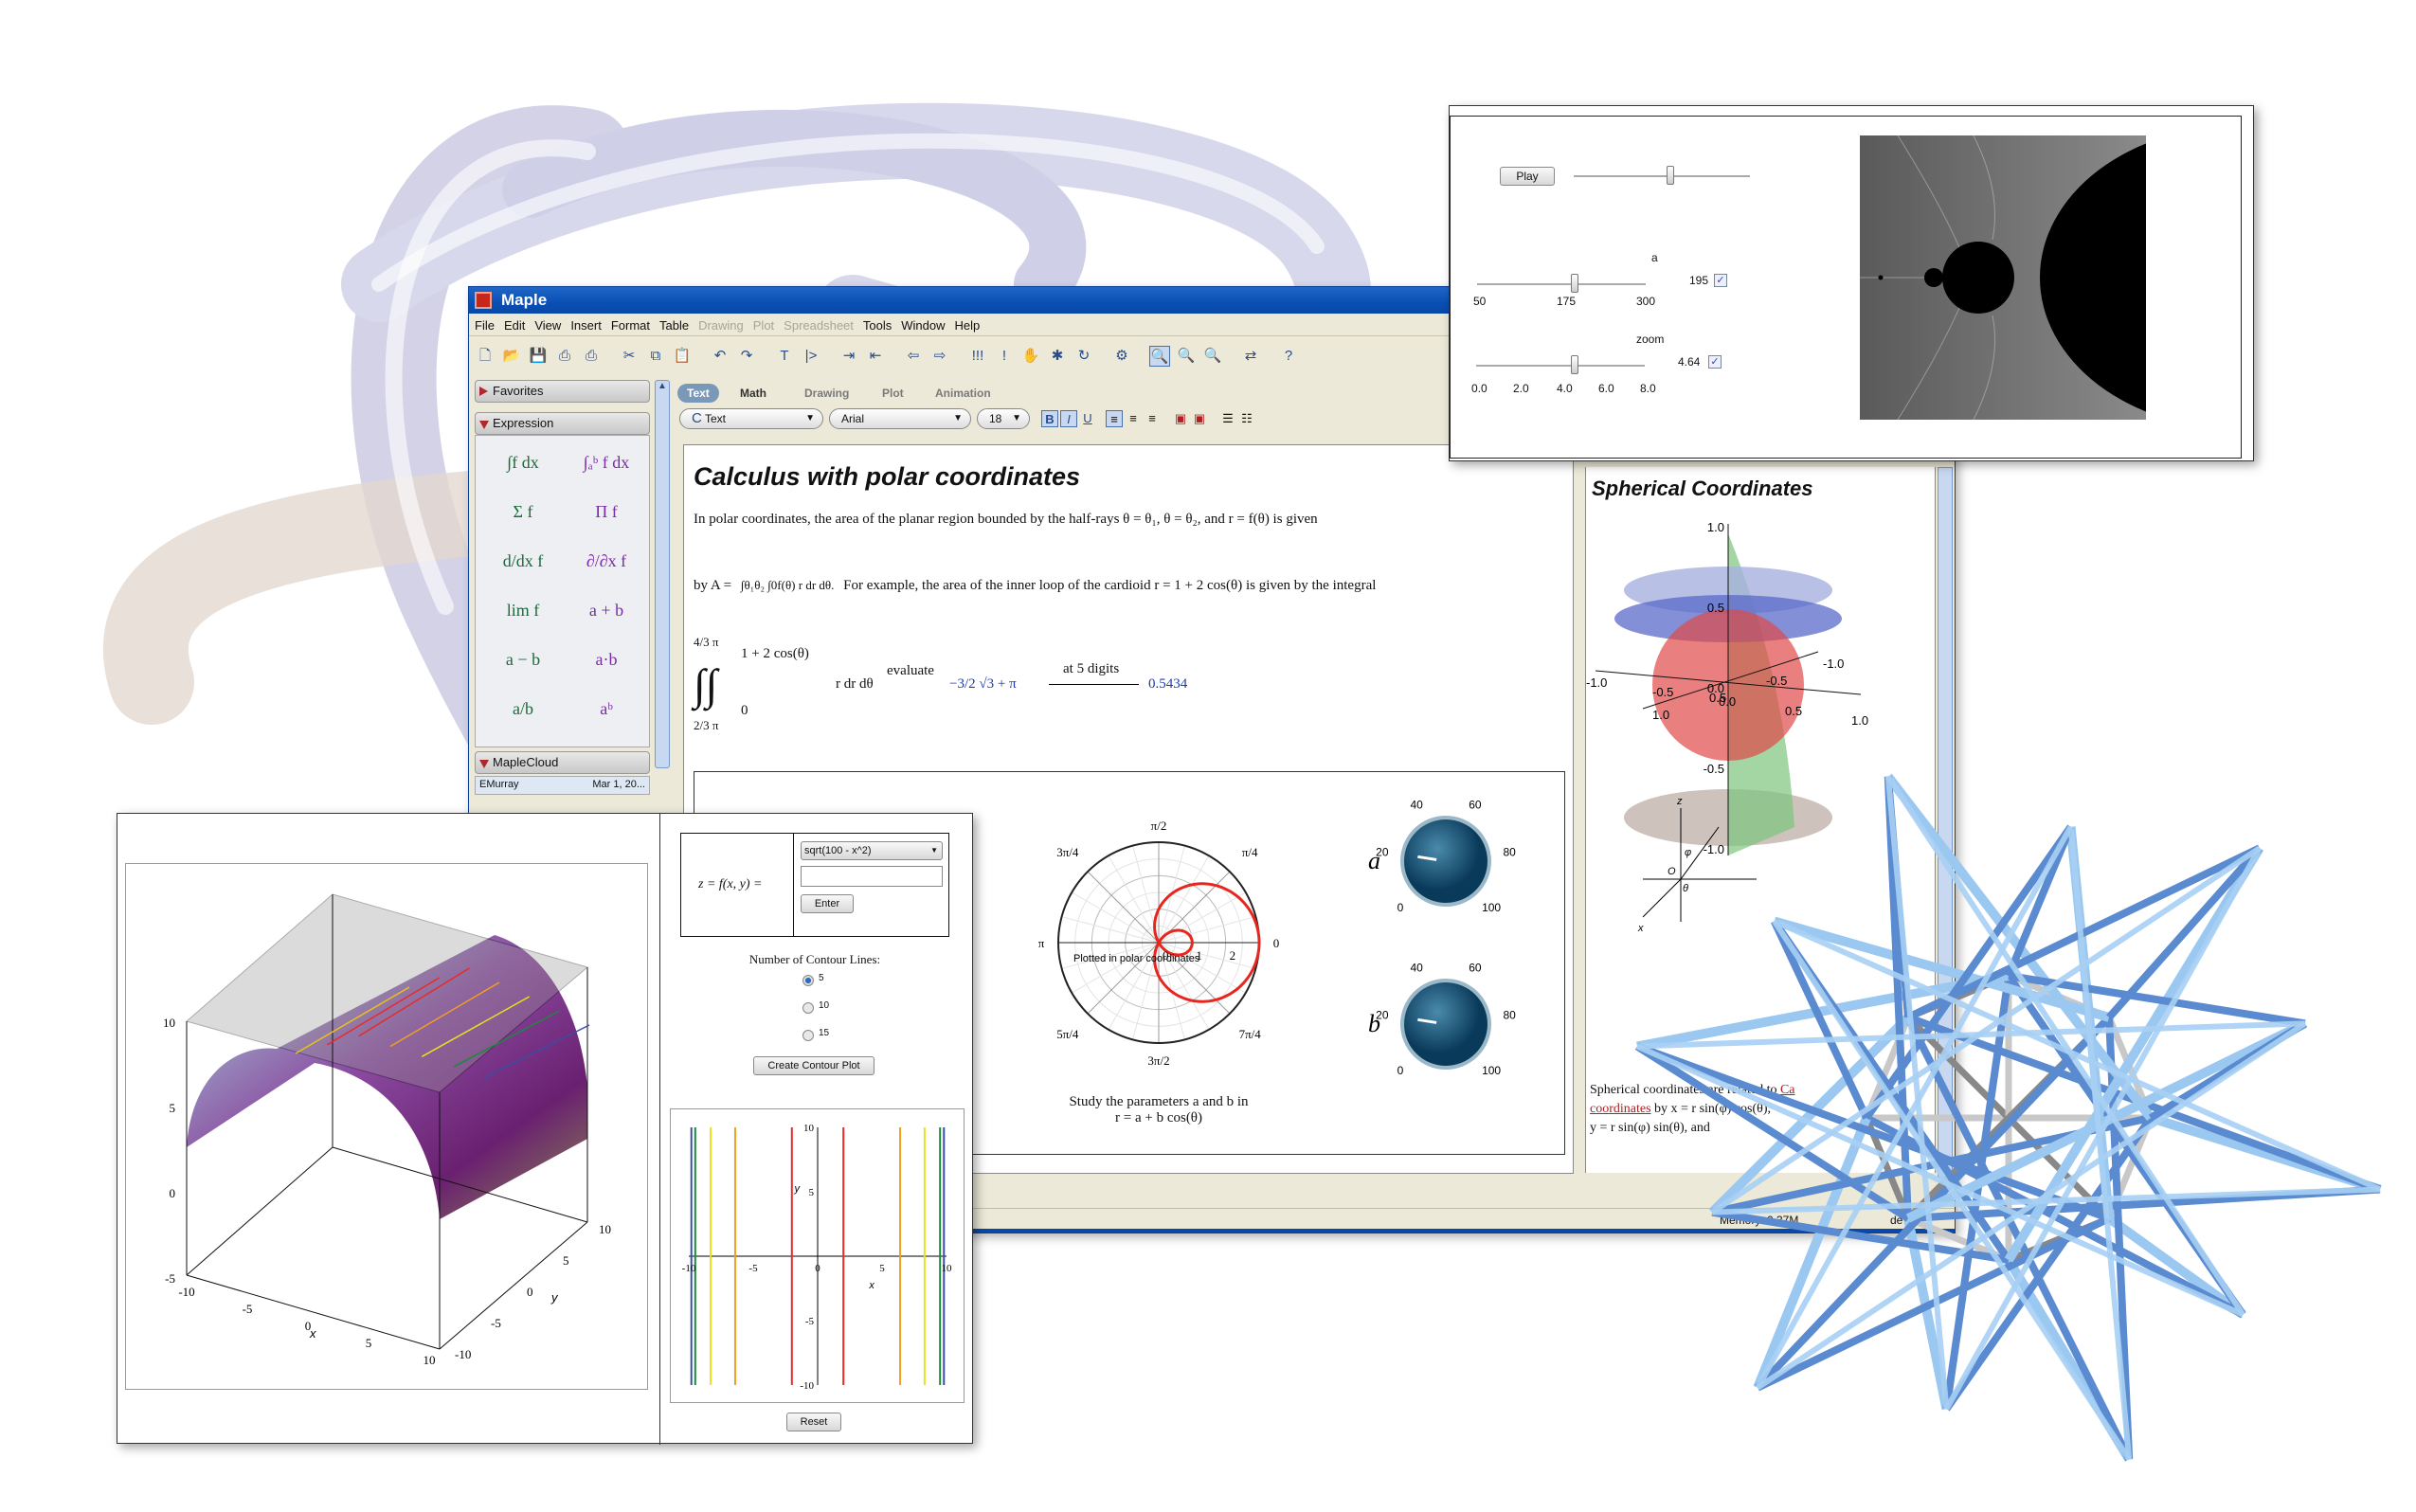 Image resolution: width=2416 pixels, height=1512 pixels. Describe the element at coordinates (630, 325) in the screenshot. I see `menu-format: Format` at that location.